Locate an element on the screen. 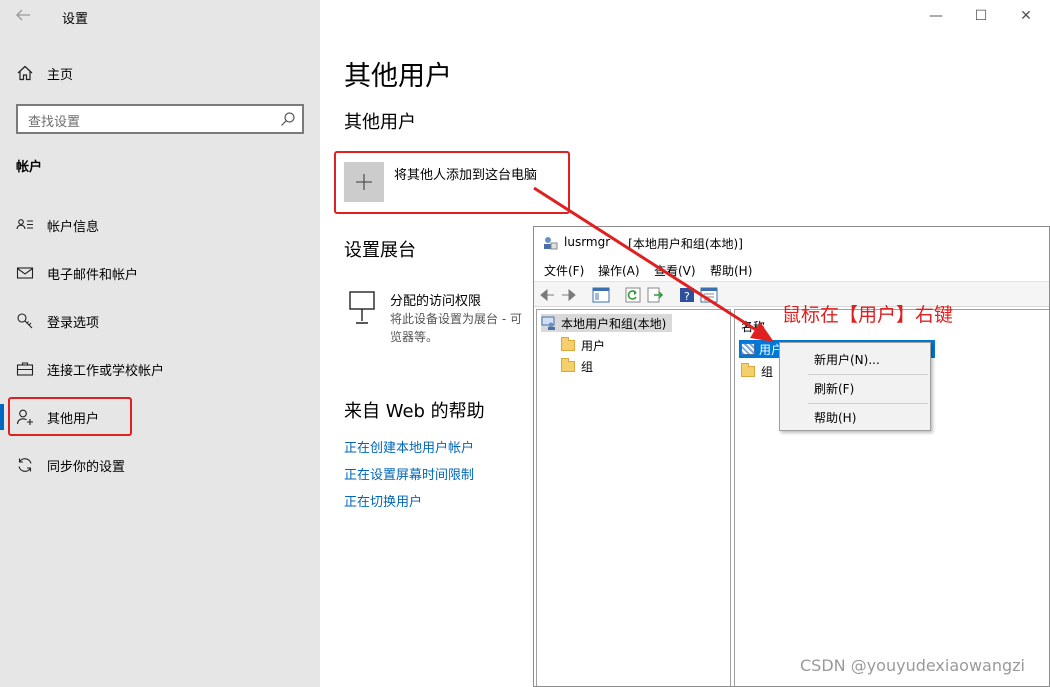  tree-root-node: 本地用户和组(本地) is located at coordinates (607, 323).